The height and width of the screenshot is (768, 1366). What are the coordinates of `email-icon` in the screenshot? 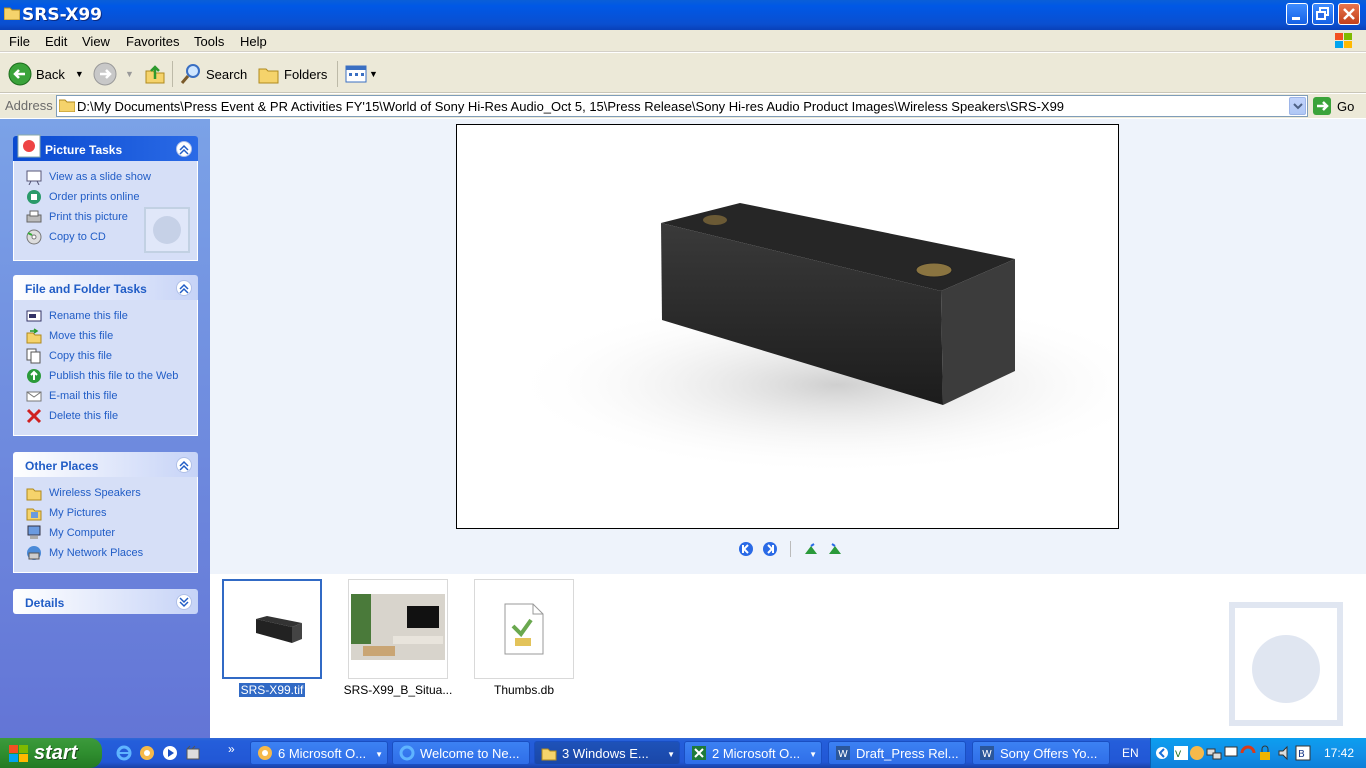 It's located at (34, 396).